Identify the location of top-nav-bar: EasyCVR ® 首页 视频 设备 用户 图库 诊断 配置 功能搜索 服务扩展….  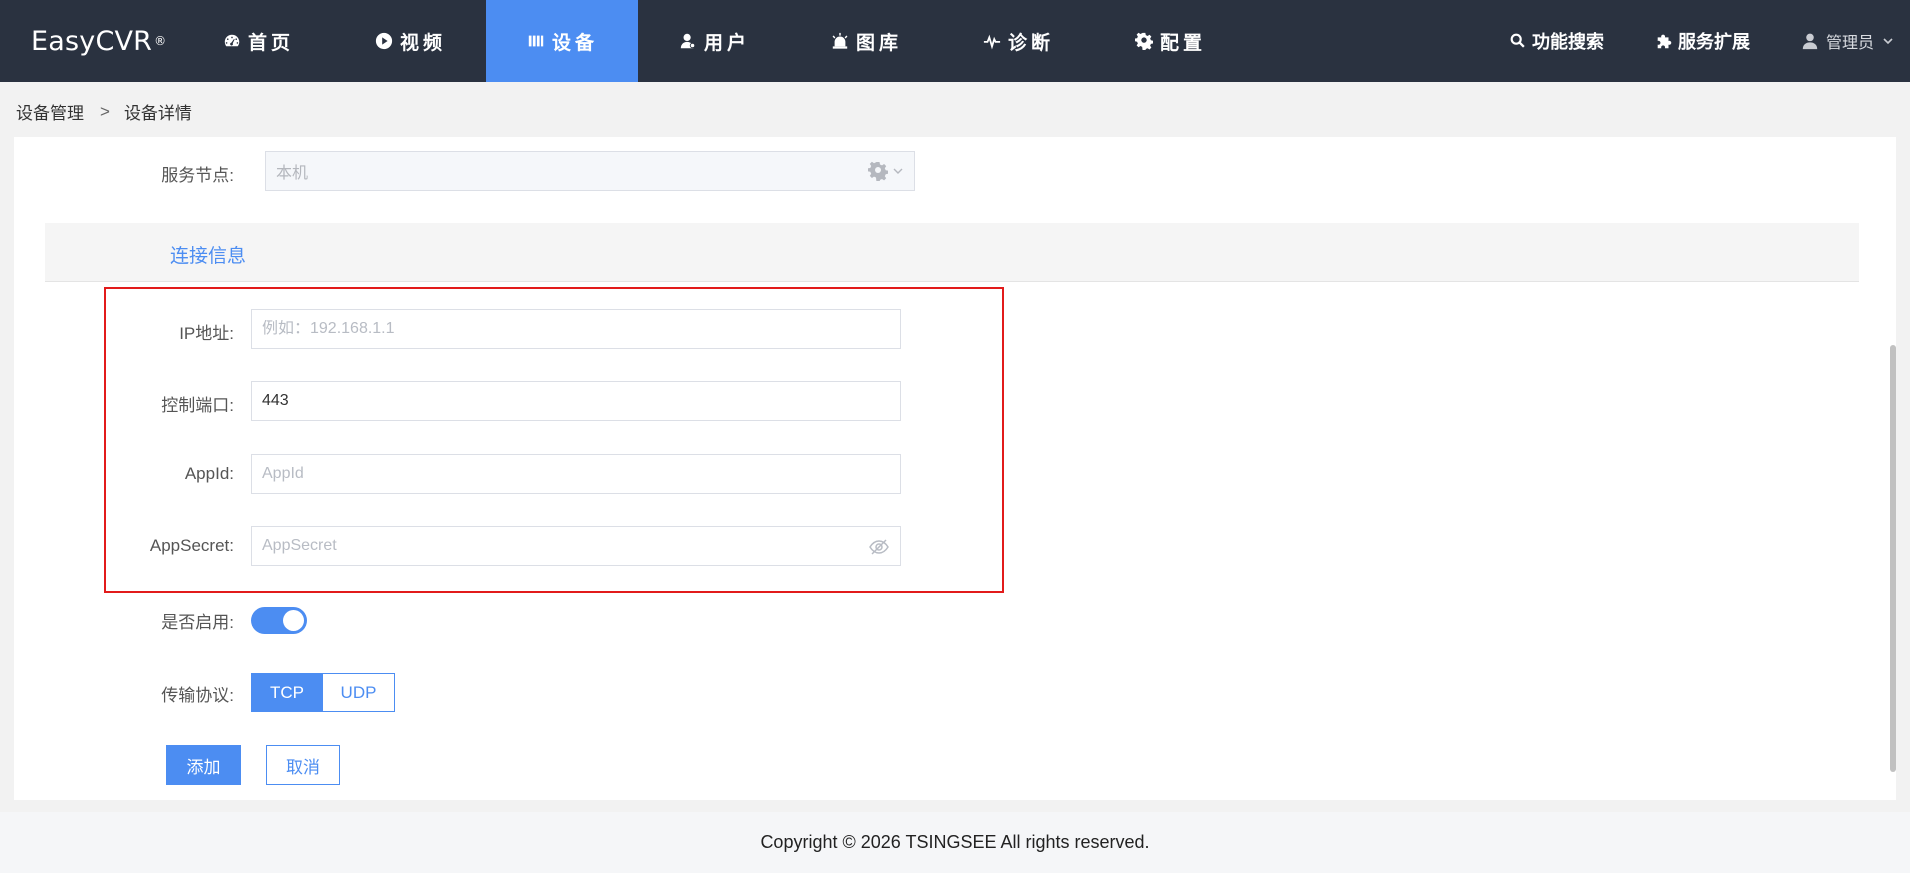
(955, 41).